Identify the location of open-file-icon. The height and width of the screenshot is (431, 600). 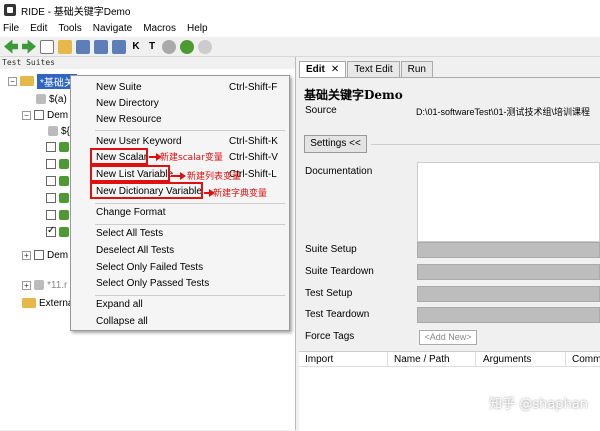
(83, 46).